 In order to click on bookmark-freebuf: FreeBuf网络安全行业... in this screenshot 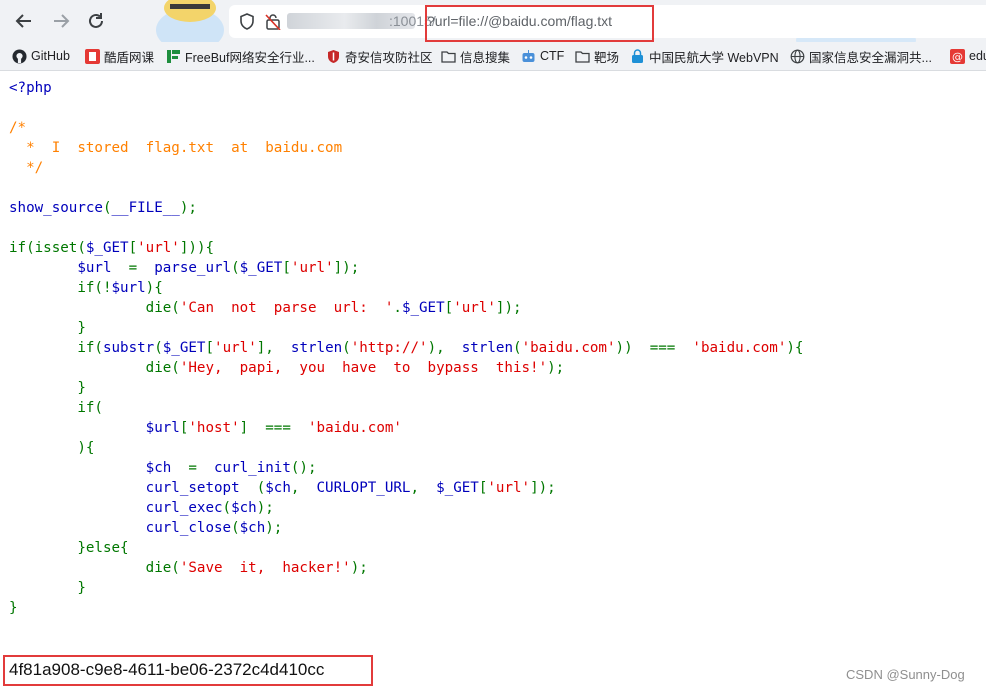, I will do `click(240, 56)`.